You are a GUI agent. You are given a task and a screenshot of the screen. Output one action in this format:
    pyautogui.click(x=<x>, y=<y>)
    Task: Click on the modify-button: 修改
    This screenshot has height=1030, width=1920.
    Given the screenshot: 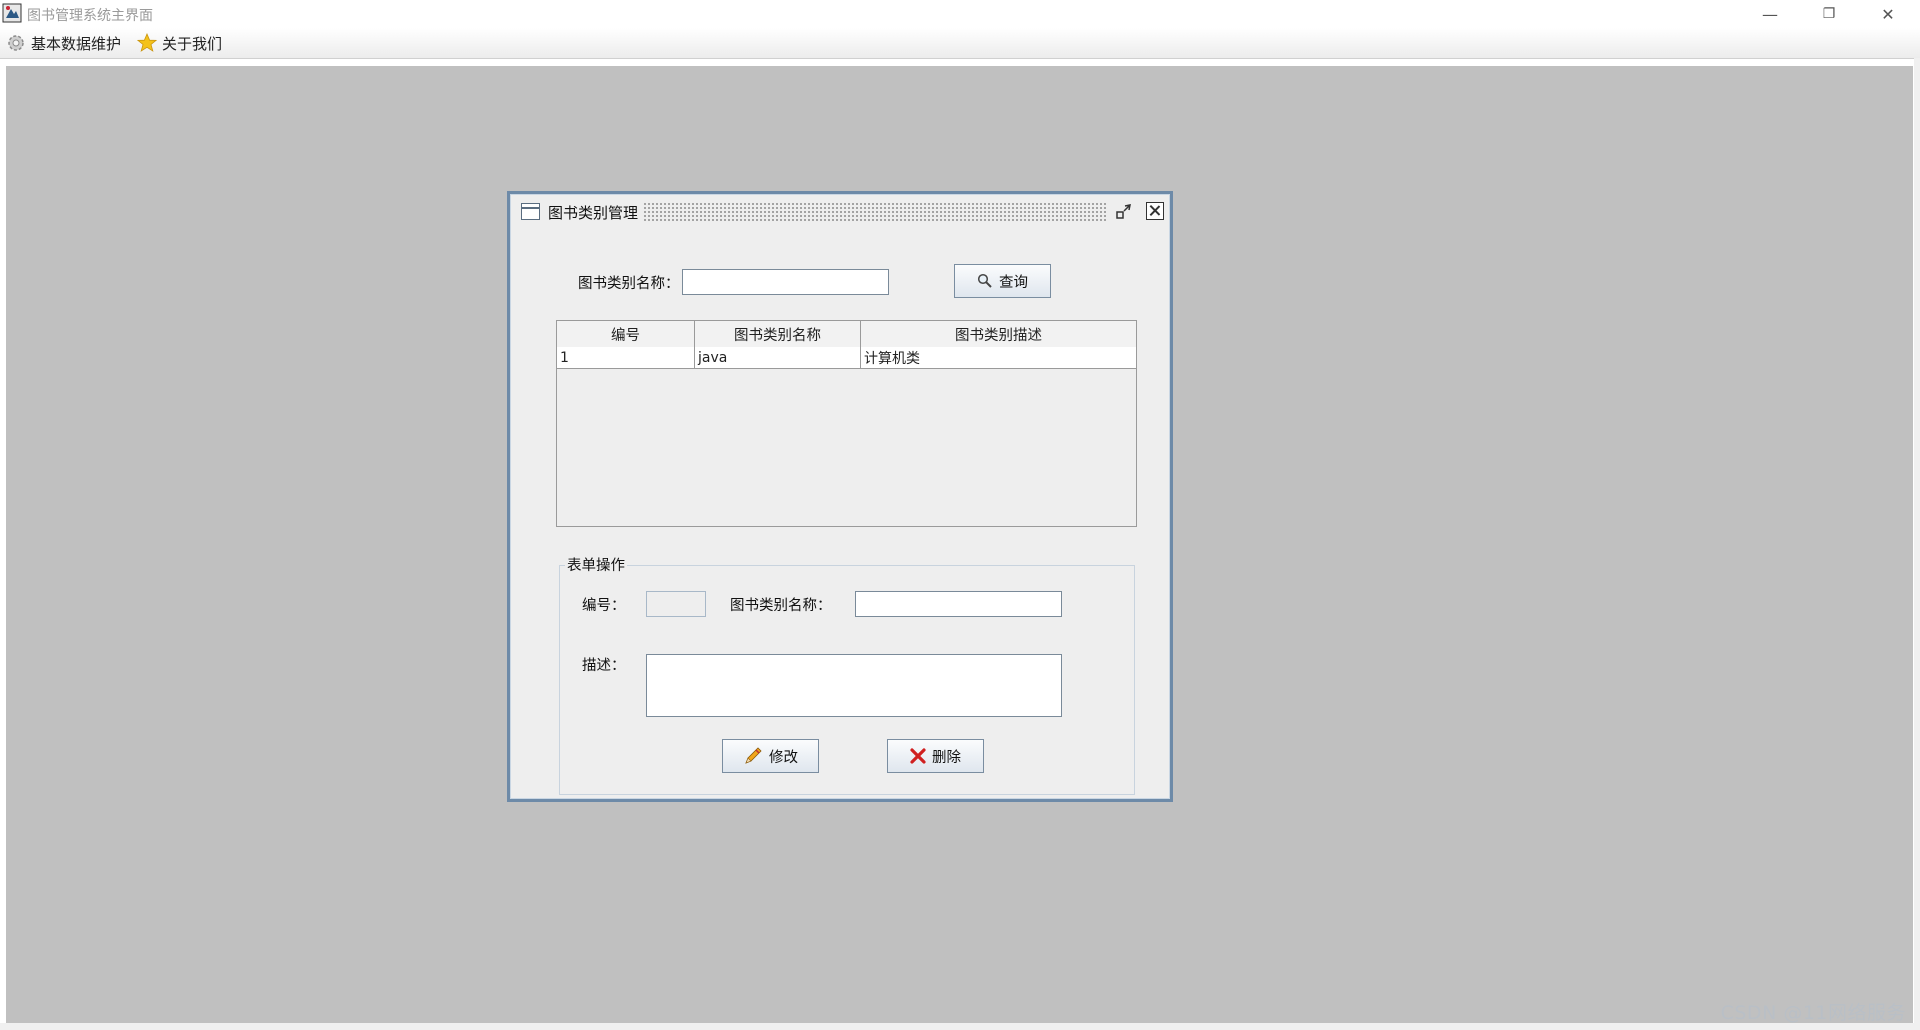 What is the action you would take?
    pyautogui.click(x=770, y=756)
    